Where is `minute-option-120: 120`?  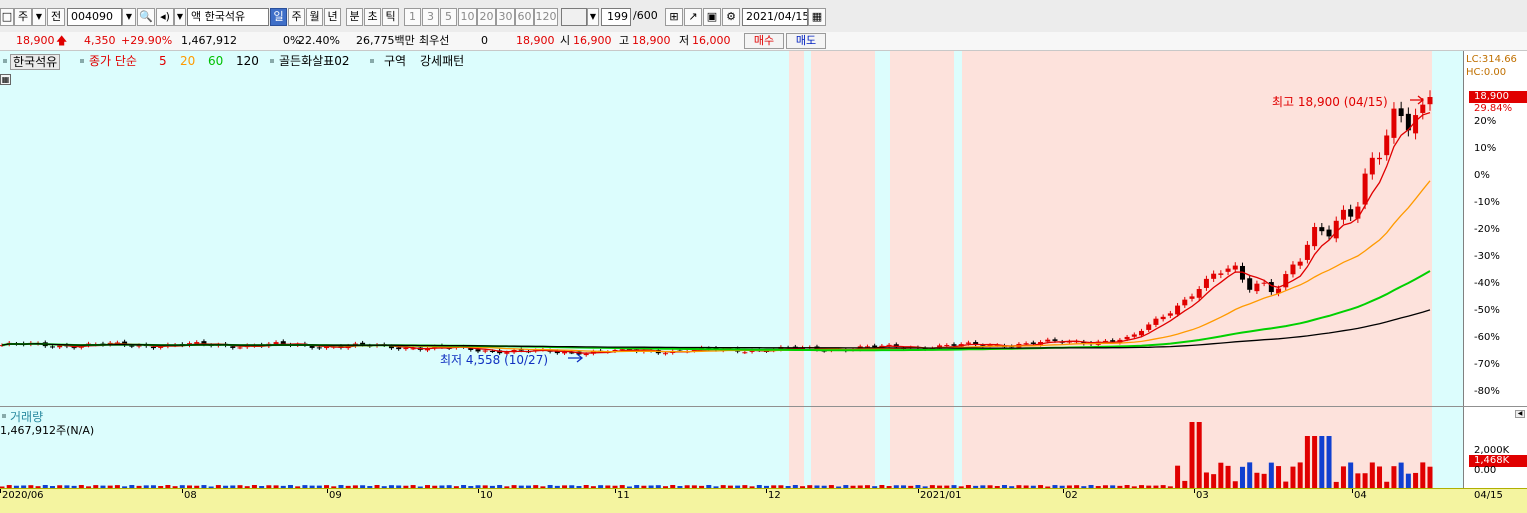
minute-option-120: 120 is located at coordinates (546, 17).